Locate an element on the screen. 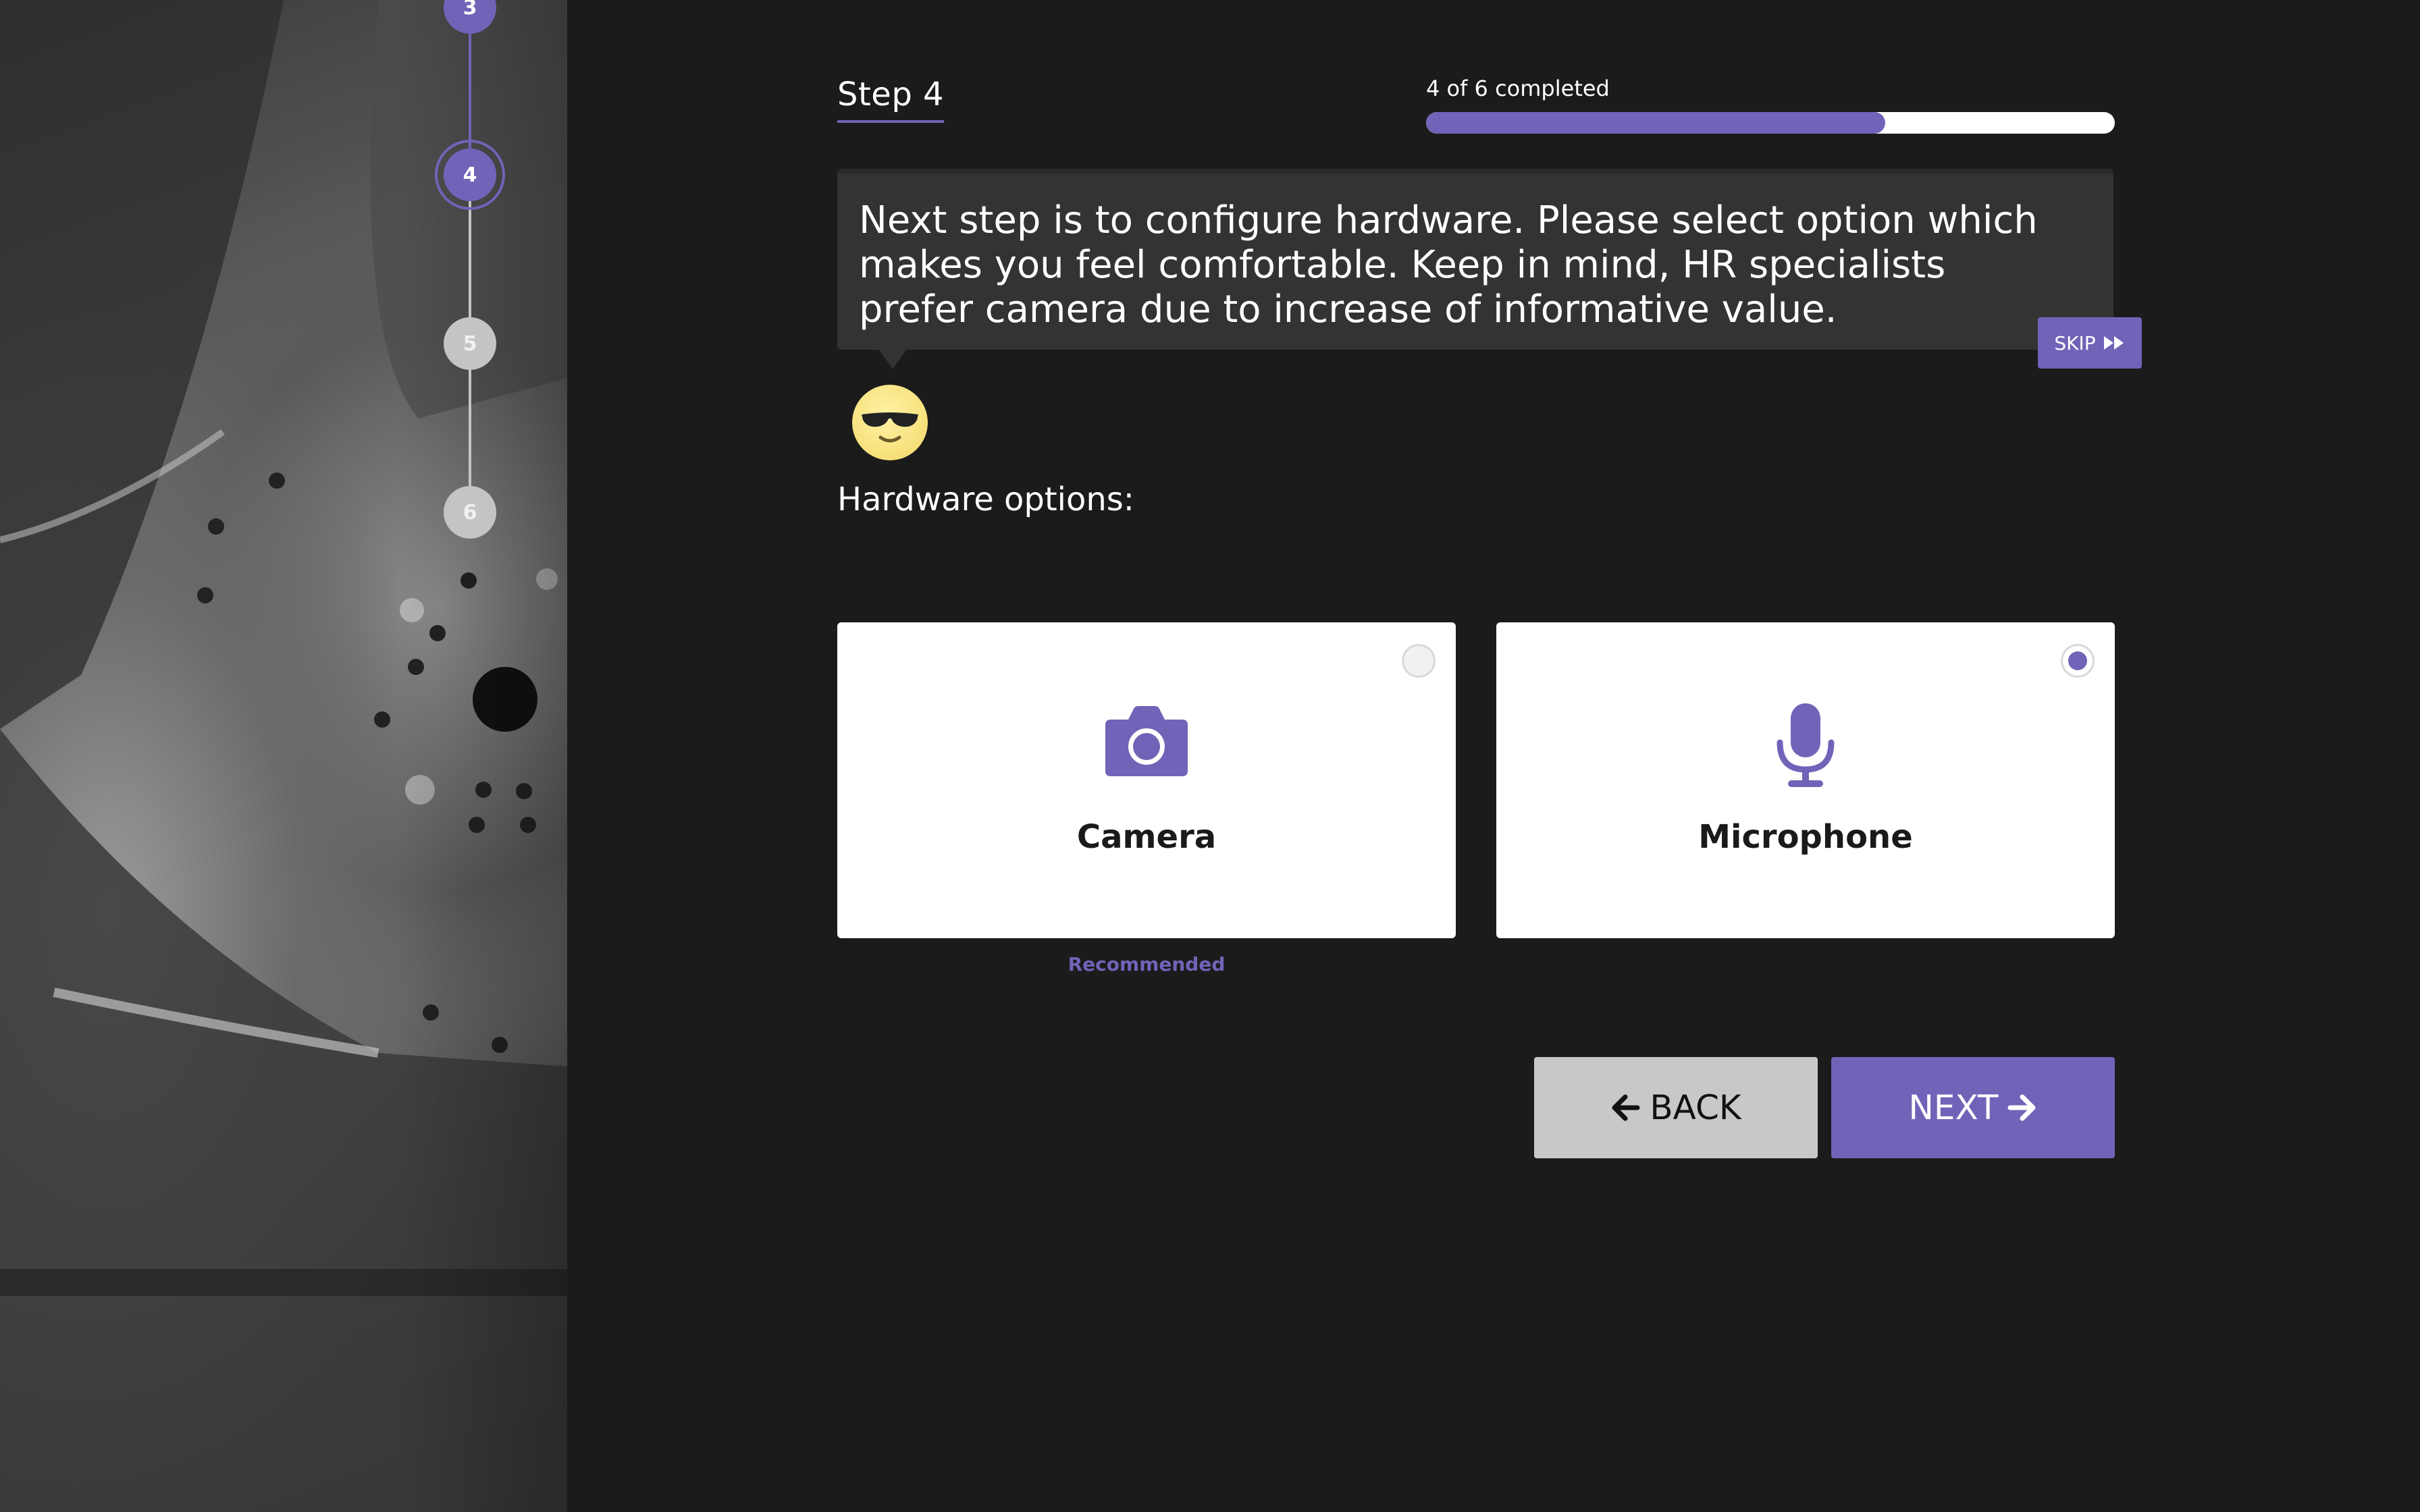  camera-option-card: Camera is located at coordinates (1146, 780).